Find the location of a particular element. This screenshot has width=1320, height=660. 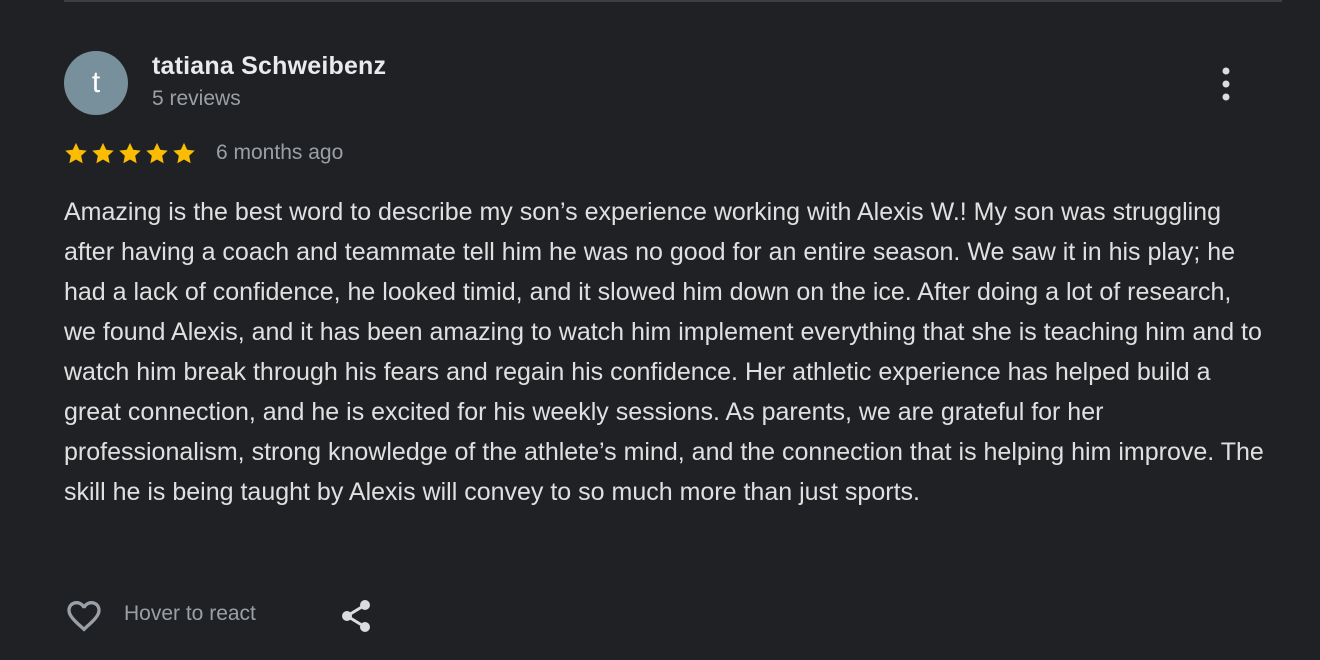

share-button is located at coordinates (356, 616).